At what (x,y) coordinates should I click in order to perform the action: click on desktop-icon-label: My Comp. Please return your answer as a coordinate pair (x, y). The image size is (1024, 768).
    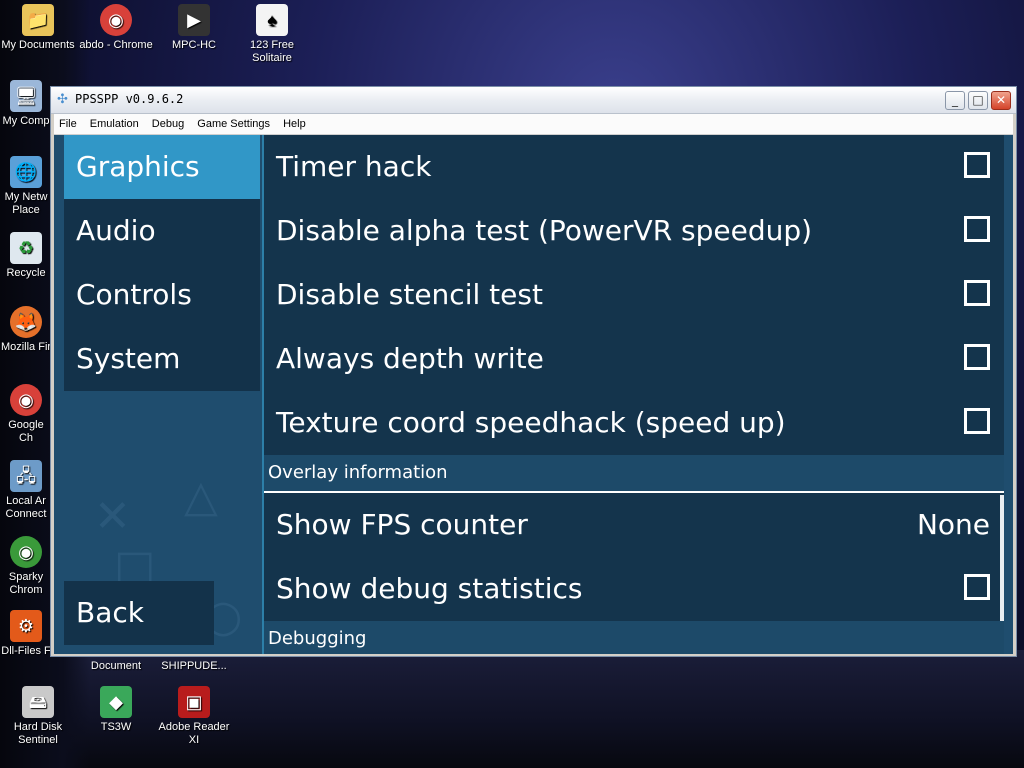
    Looking at the image, I should click on (26, 121).